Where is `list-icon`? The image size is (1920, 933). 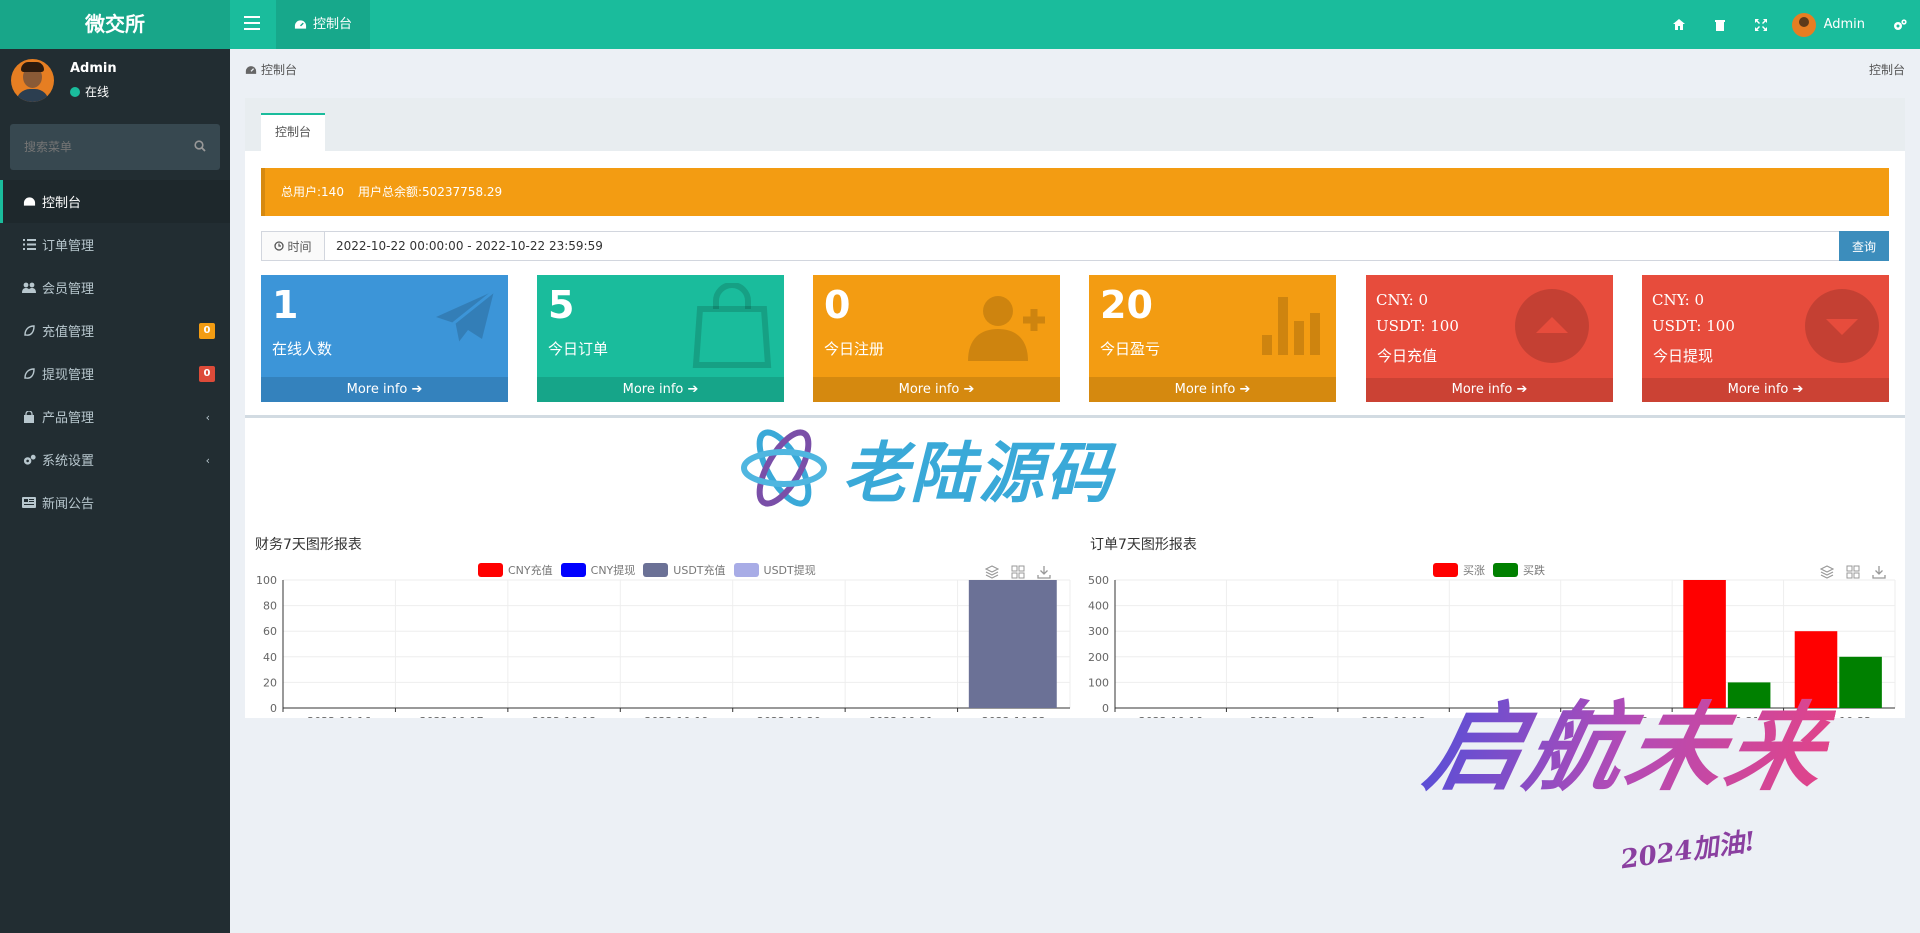
list-icon is located at coordinates (29, 245).